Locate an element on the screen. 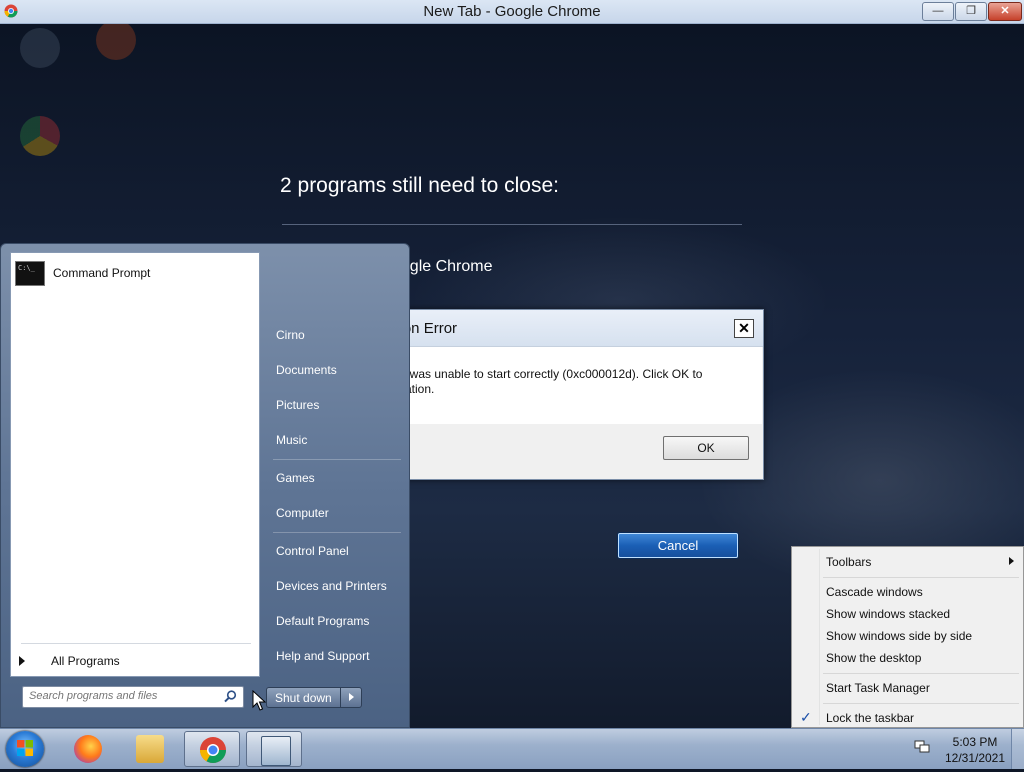 This screenshot has width=1024, height=772. start-menu-programs-pane: C:\_ Command Prompt All Programs is located at coordinates (135, 464).